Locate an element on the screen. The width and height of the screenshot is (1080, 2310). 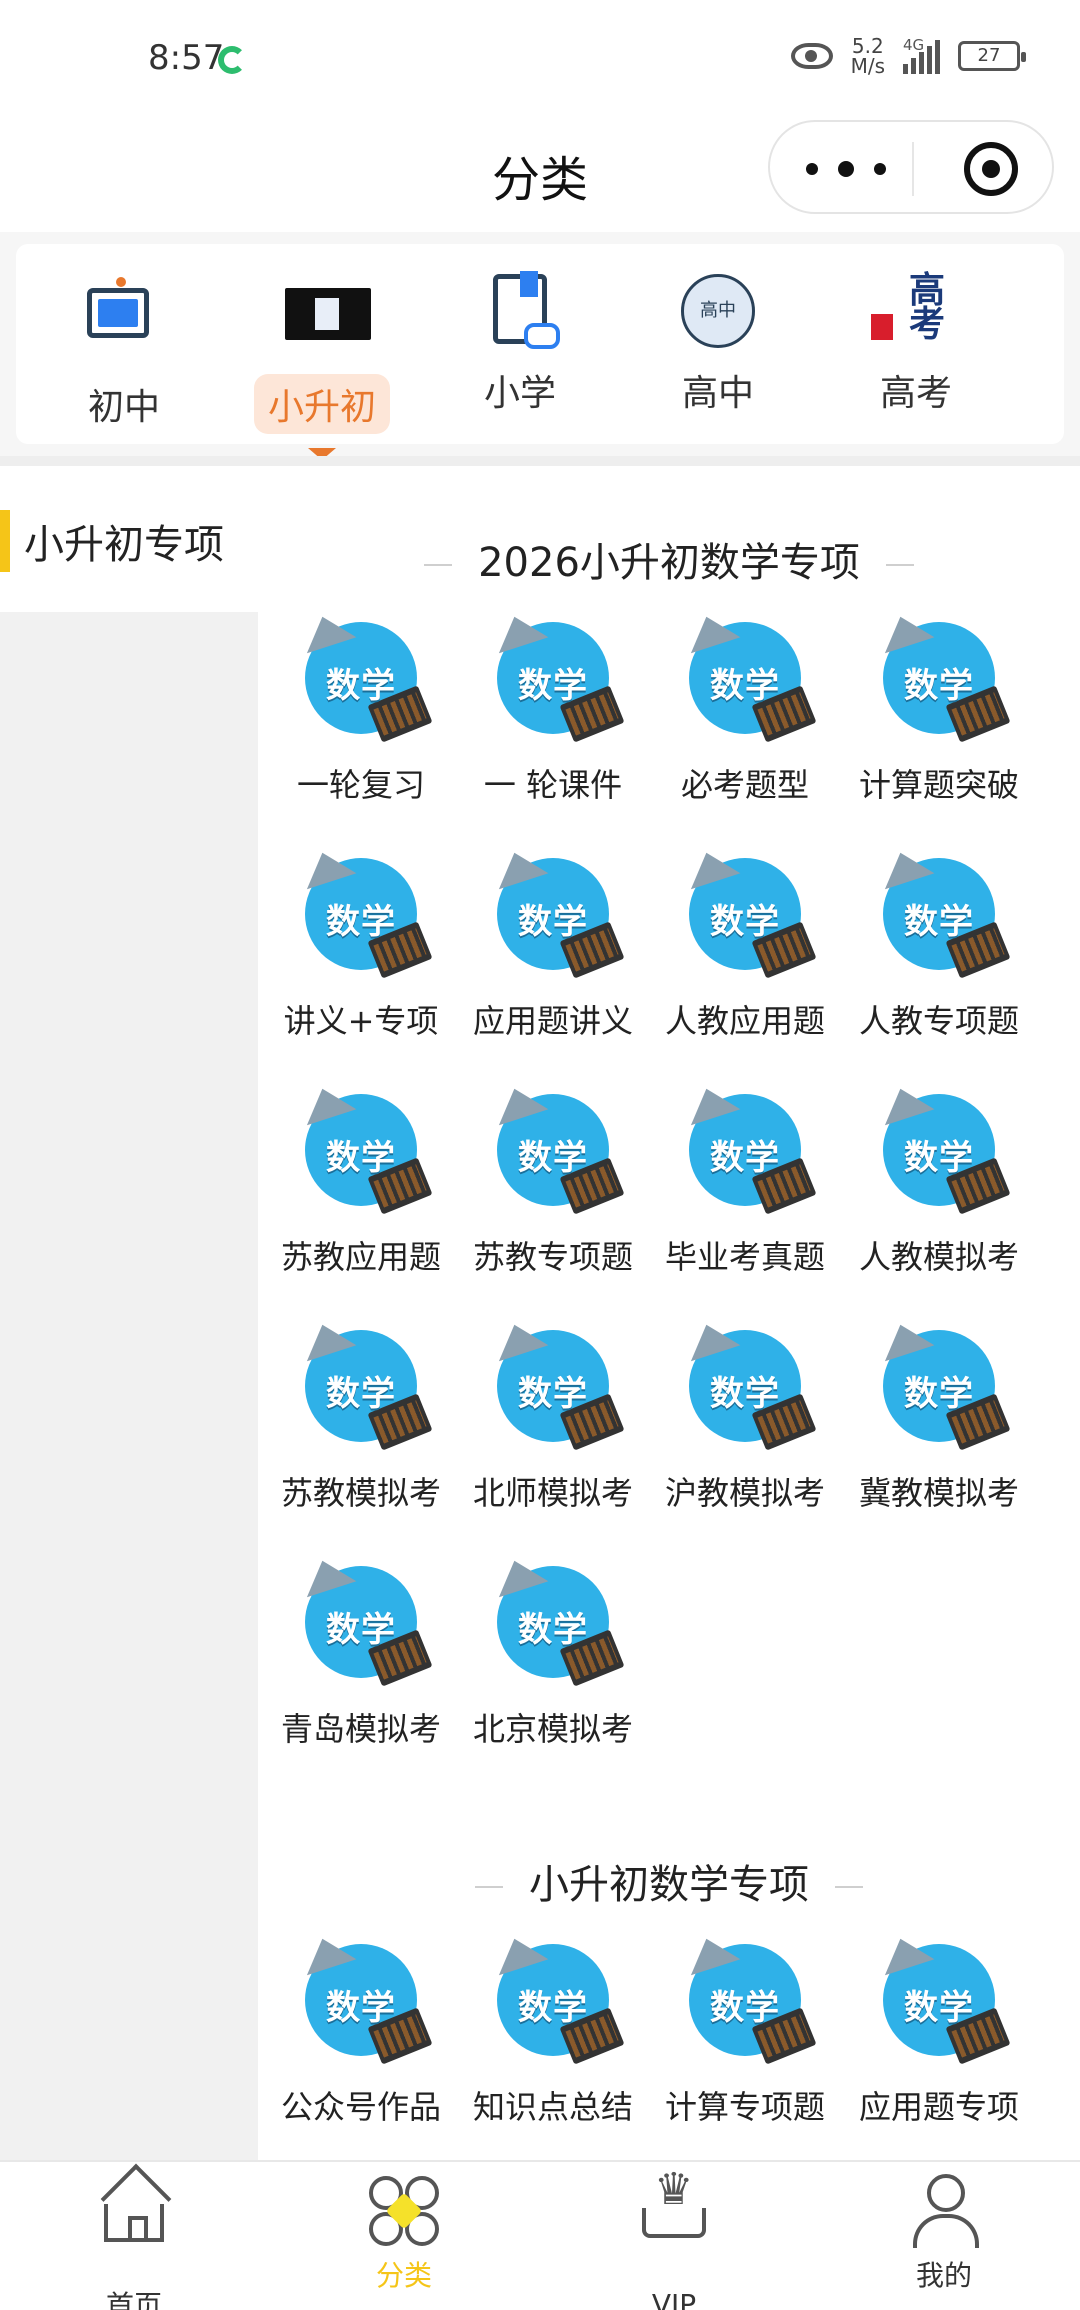
grid-item-label: 讲义+专项 is located at coordinates (361, 1021).